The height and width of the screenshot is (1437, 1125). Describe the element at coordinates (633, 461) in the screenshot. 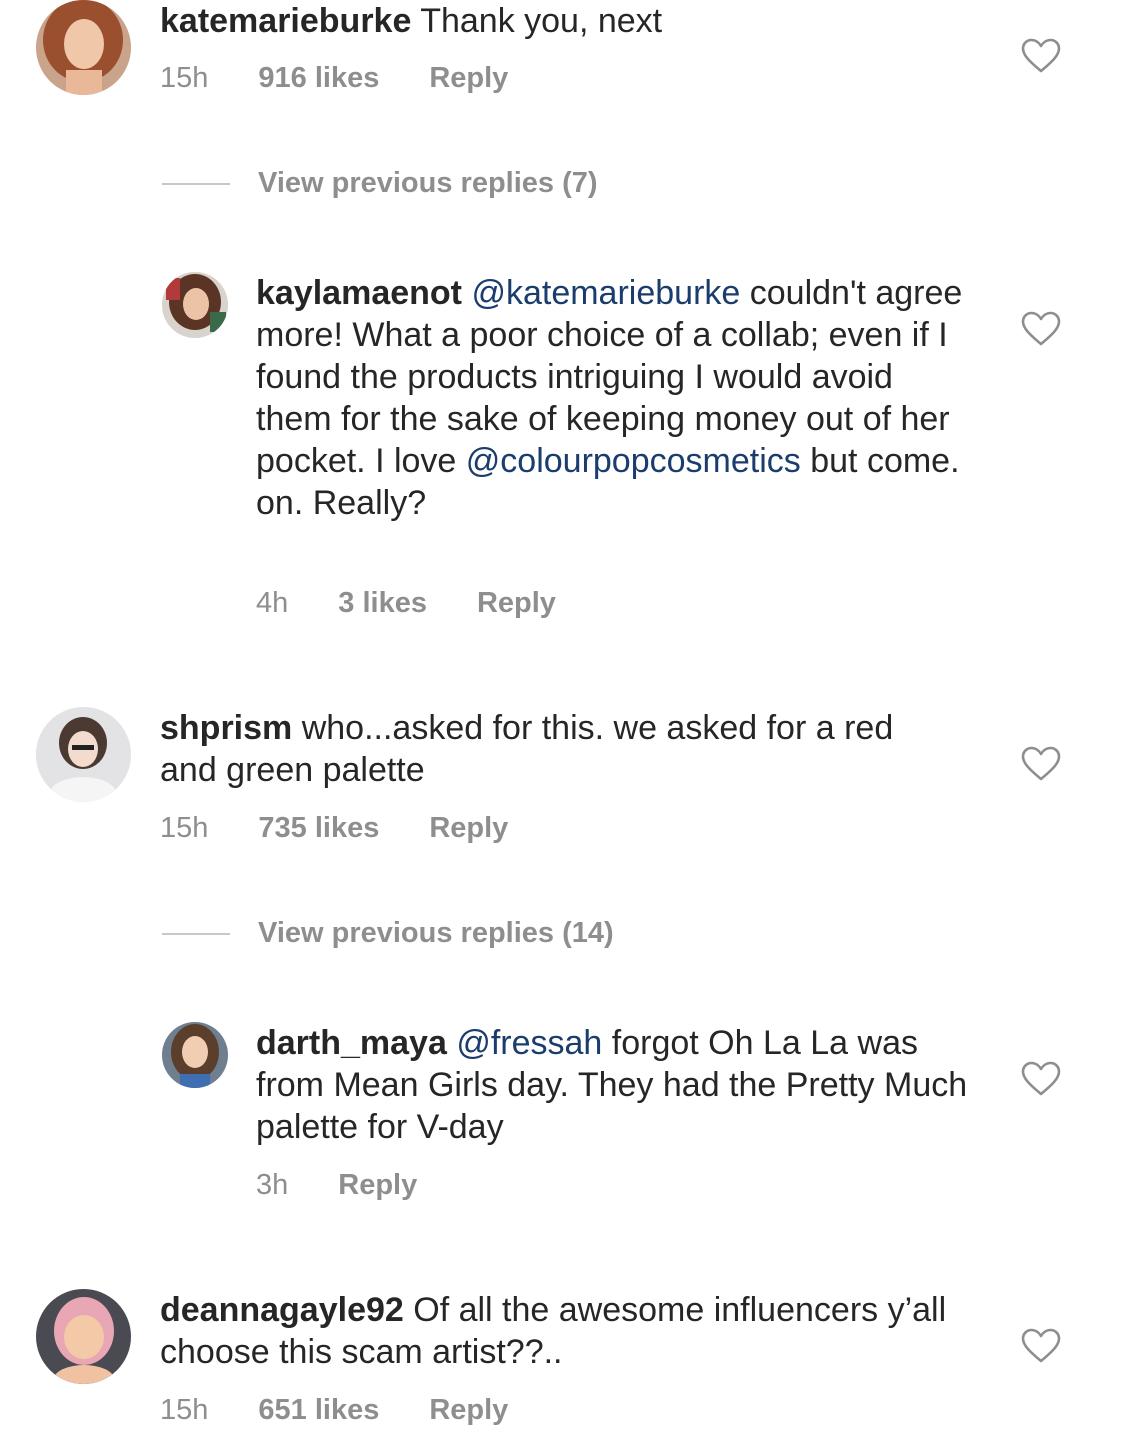

I see `mention-link: @colourpopcosmetics` at that location.